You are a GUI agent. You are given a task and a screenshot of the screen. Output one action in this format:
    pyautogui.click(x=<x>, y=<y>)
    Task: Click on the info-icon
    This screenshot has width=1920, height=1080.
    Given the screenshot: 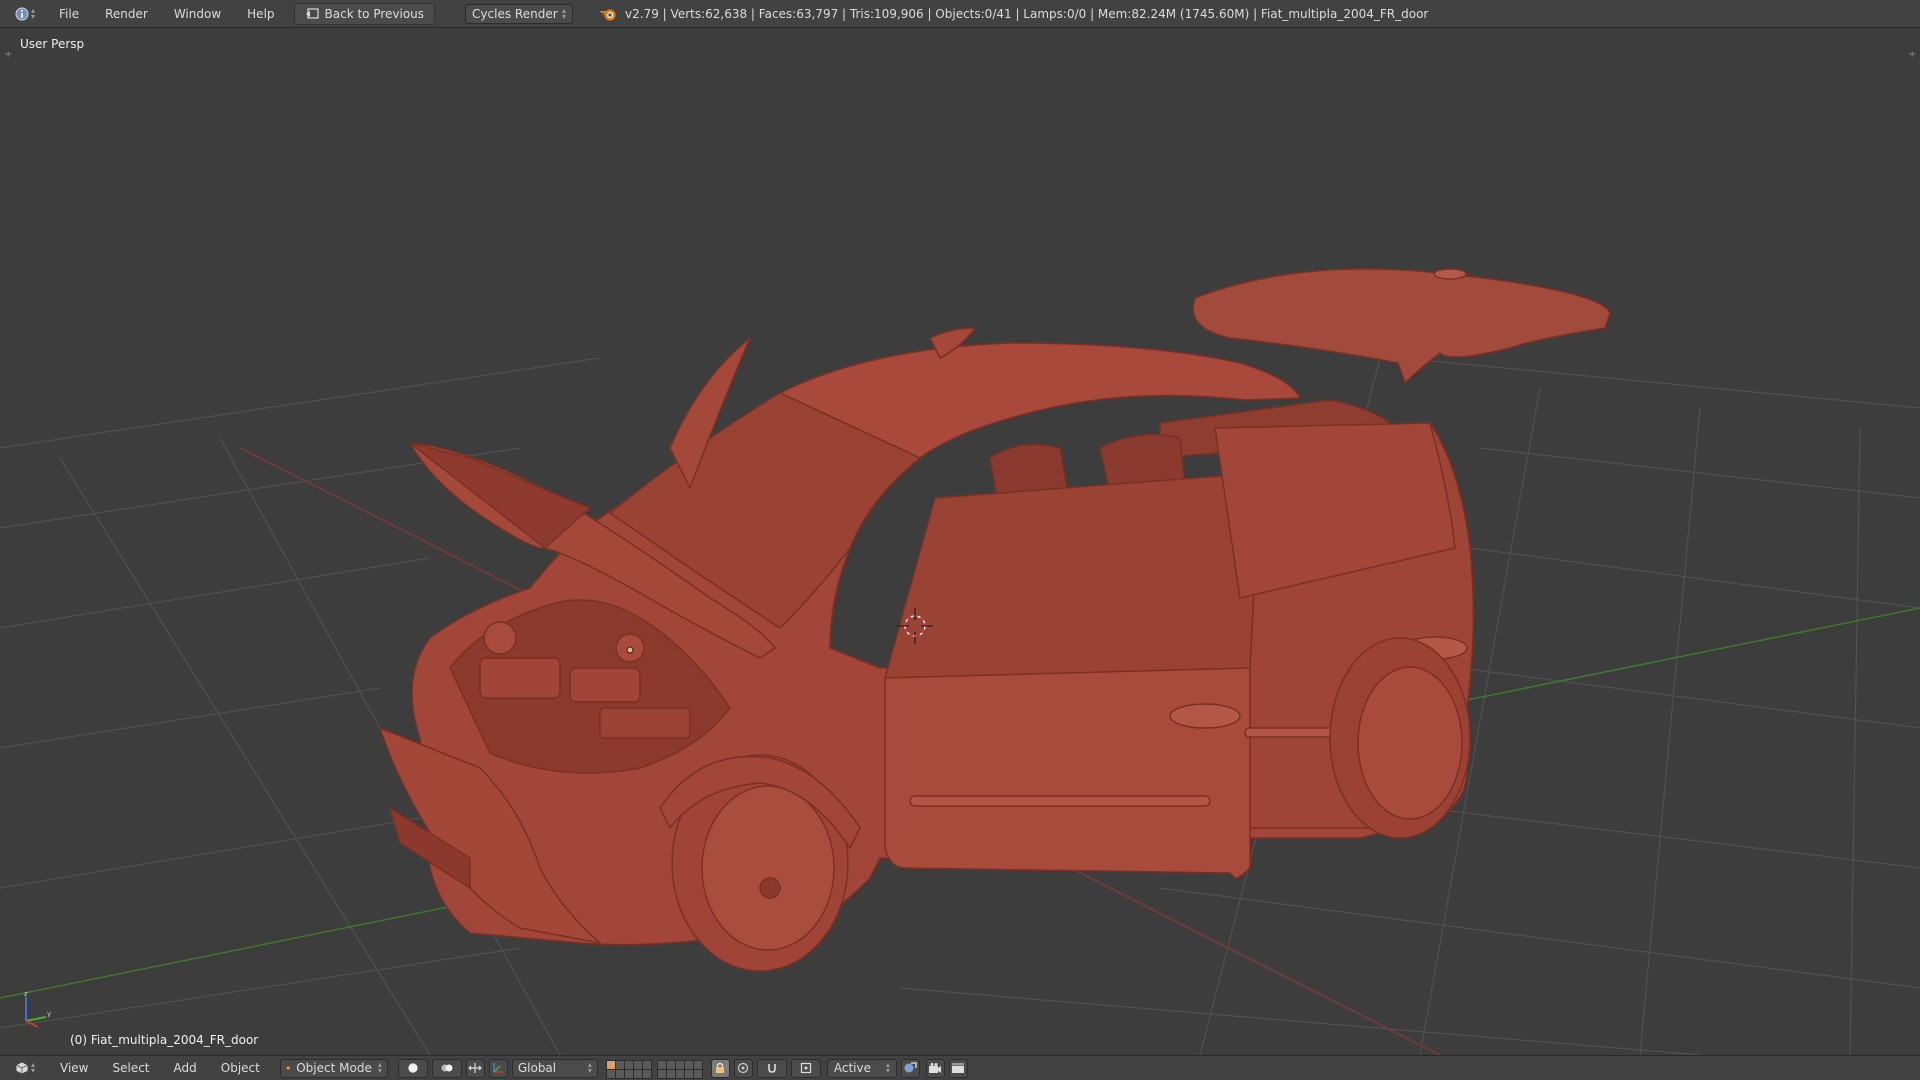 What is the action you would take?
    pyautogui.click(x=22, y=13)
    